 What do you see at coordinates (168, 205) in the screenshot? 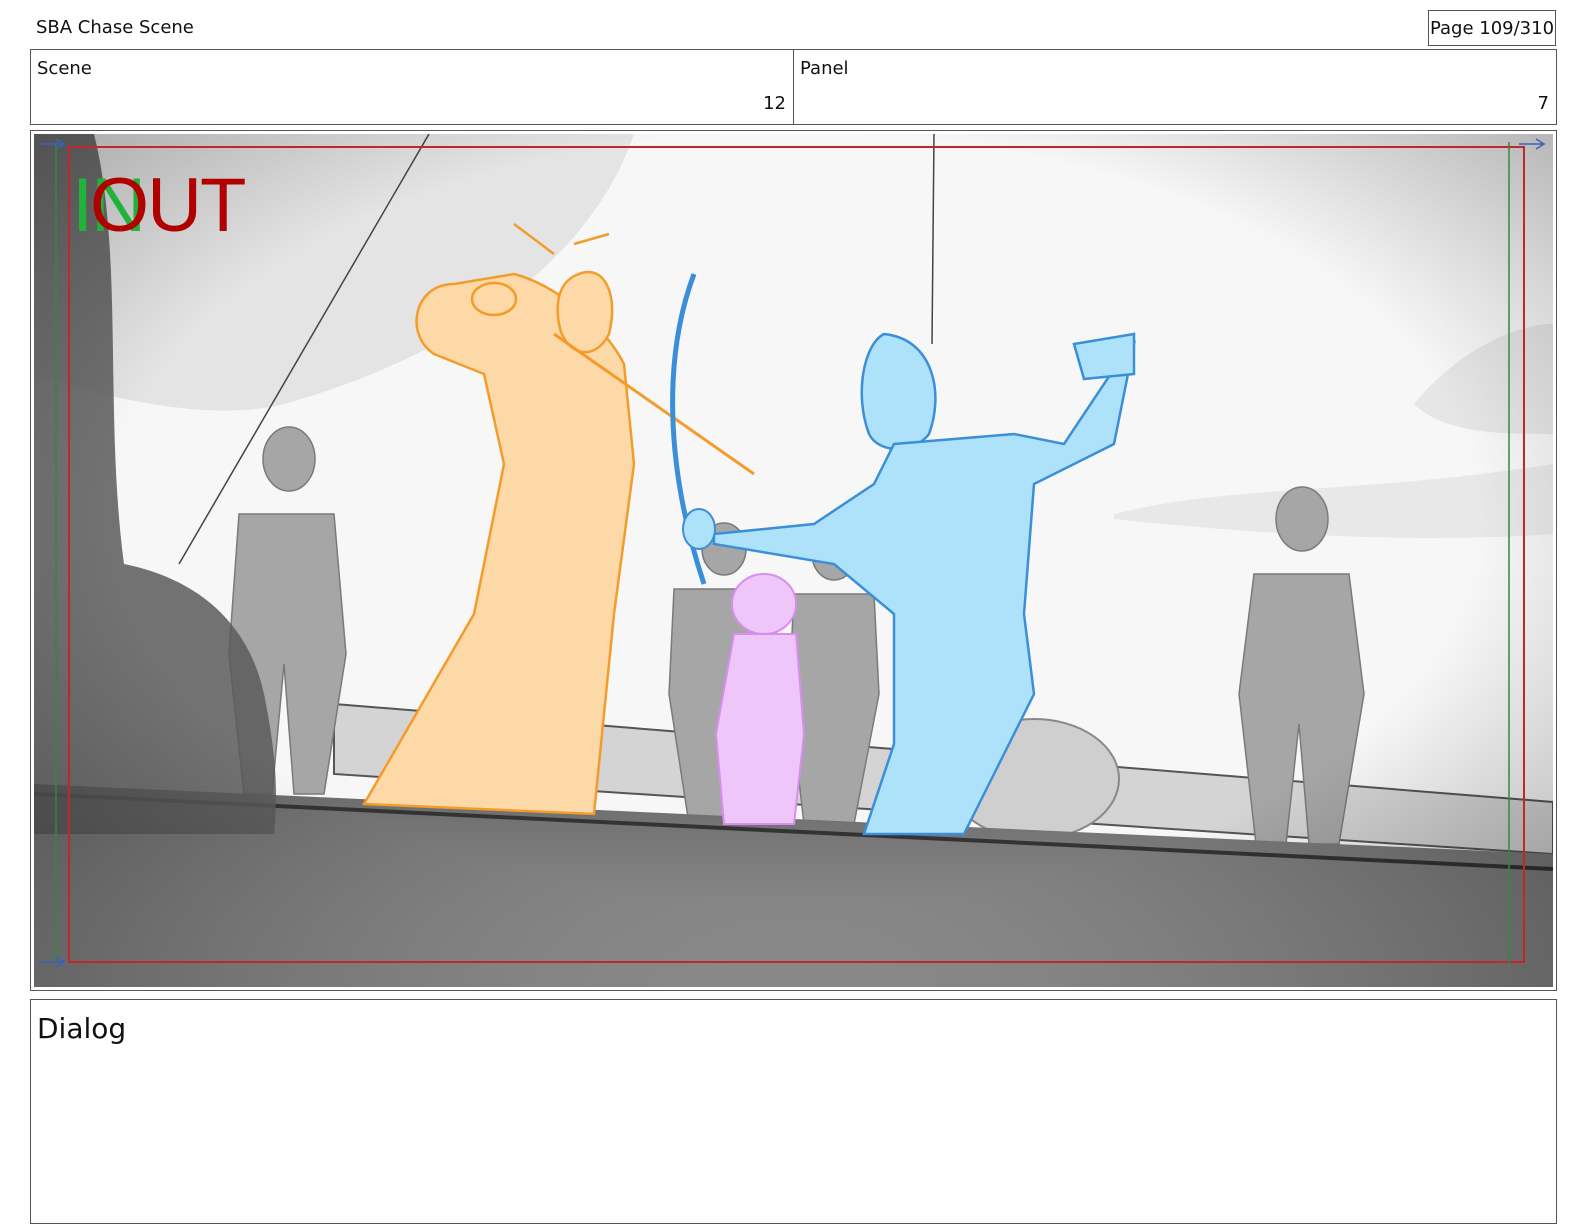
I see `out-marker: OUT` at bounding box center [168, 205].